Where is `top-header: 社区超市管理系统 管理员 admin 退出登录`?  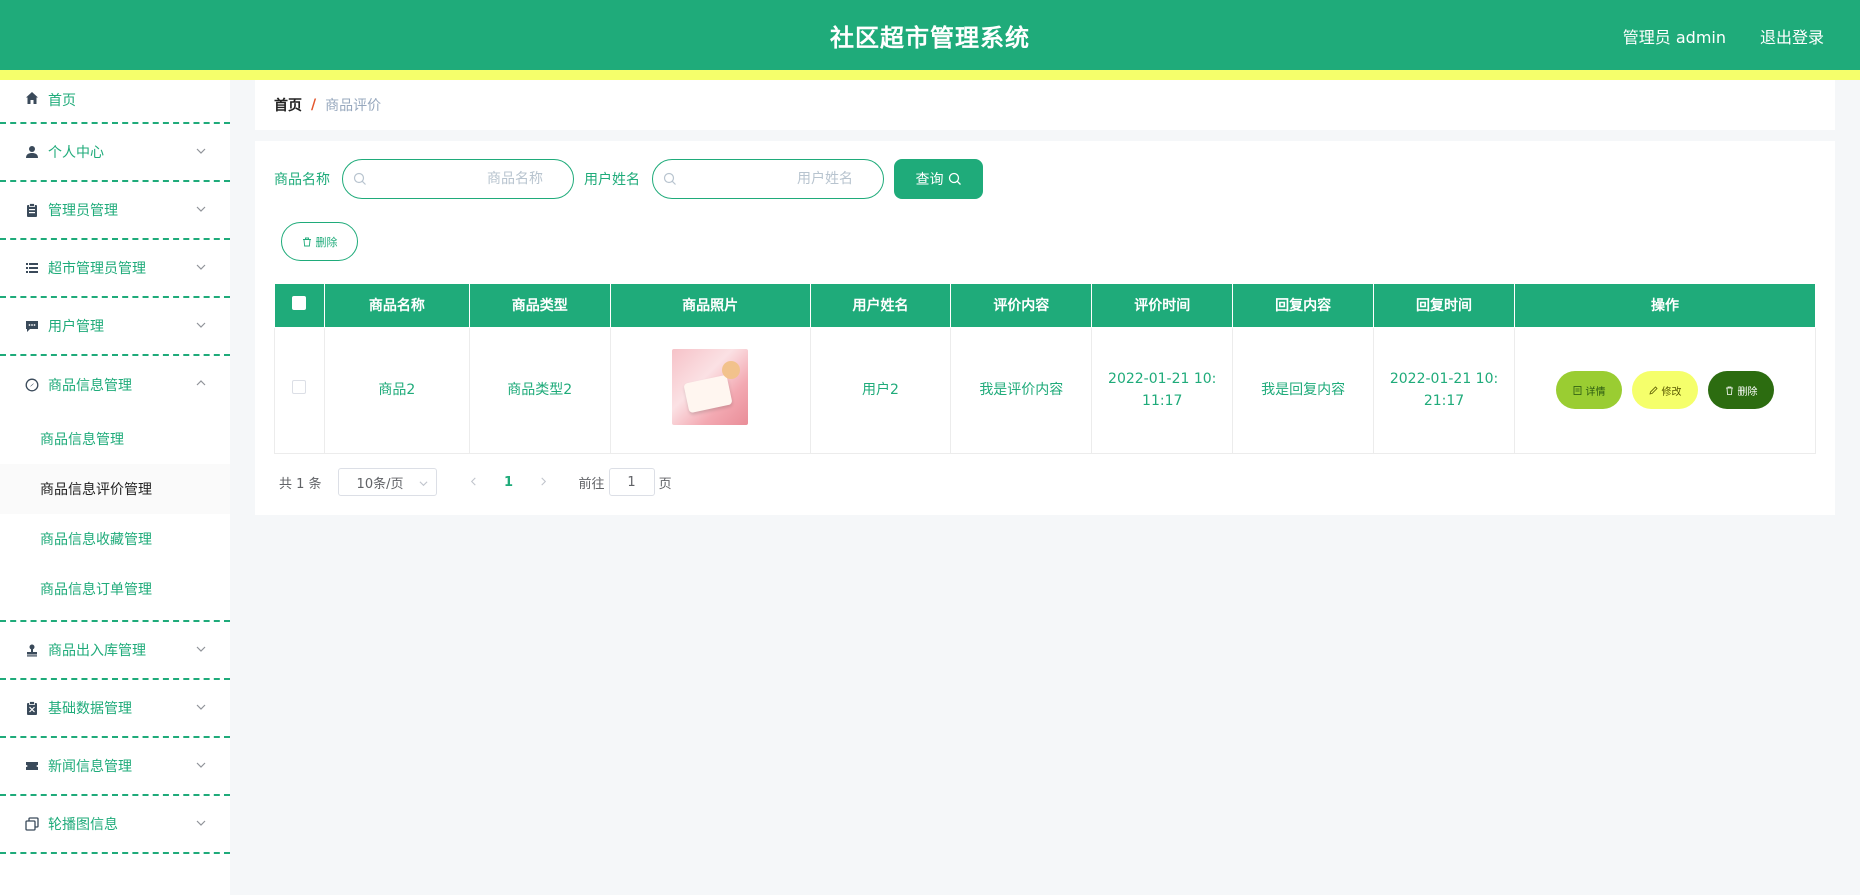 top-header: 社区超市管理系统 管理员 admin 退出登录 is located at coordinates (930, 40).